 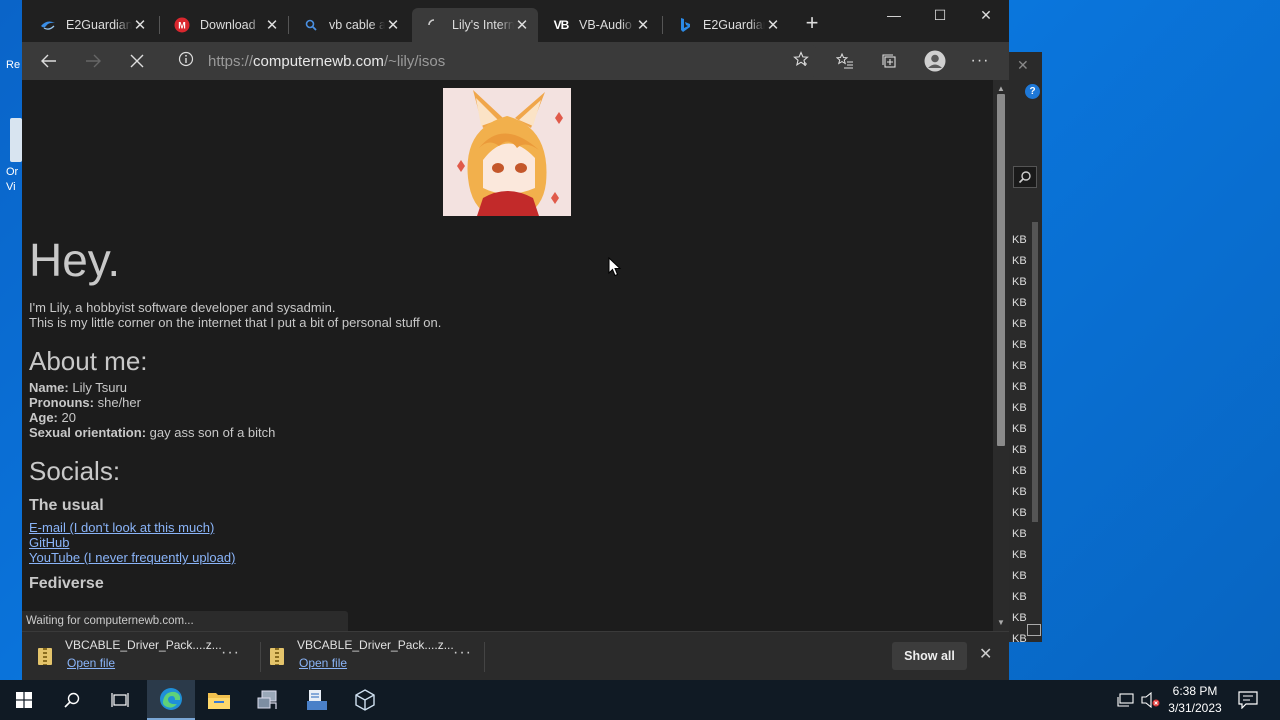 I want to click on address-bar: https://computernewb.com/~lily/isos, so click(x=493, y=61).